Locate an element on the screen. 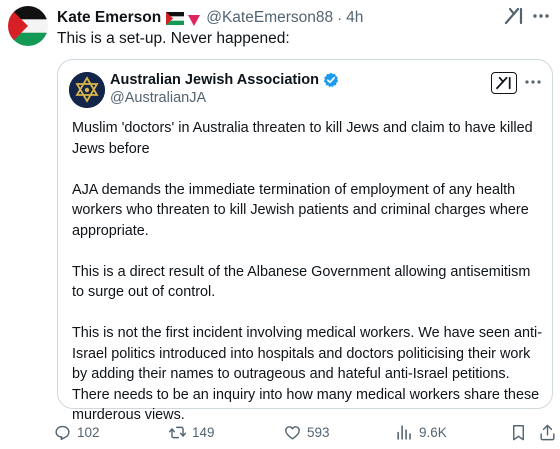 The height and width of the screenshot is (449, 560). post-text: This is a set-up. Never happened: is located at coordinates (173, 38).